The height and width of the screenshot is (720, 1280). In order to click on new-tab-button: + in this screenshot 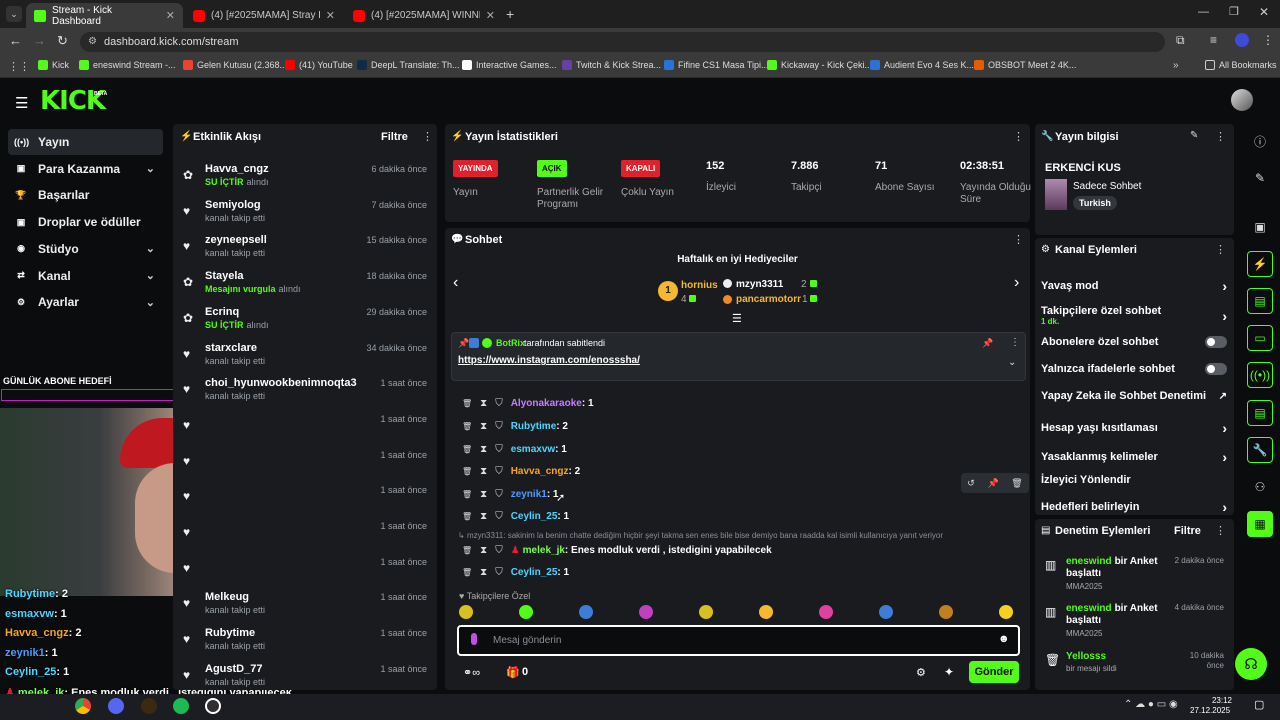, I will do `click(510, 14)`.